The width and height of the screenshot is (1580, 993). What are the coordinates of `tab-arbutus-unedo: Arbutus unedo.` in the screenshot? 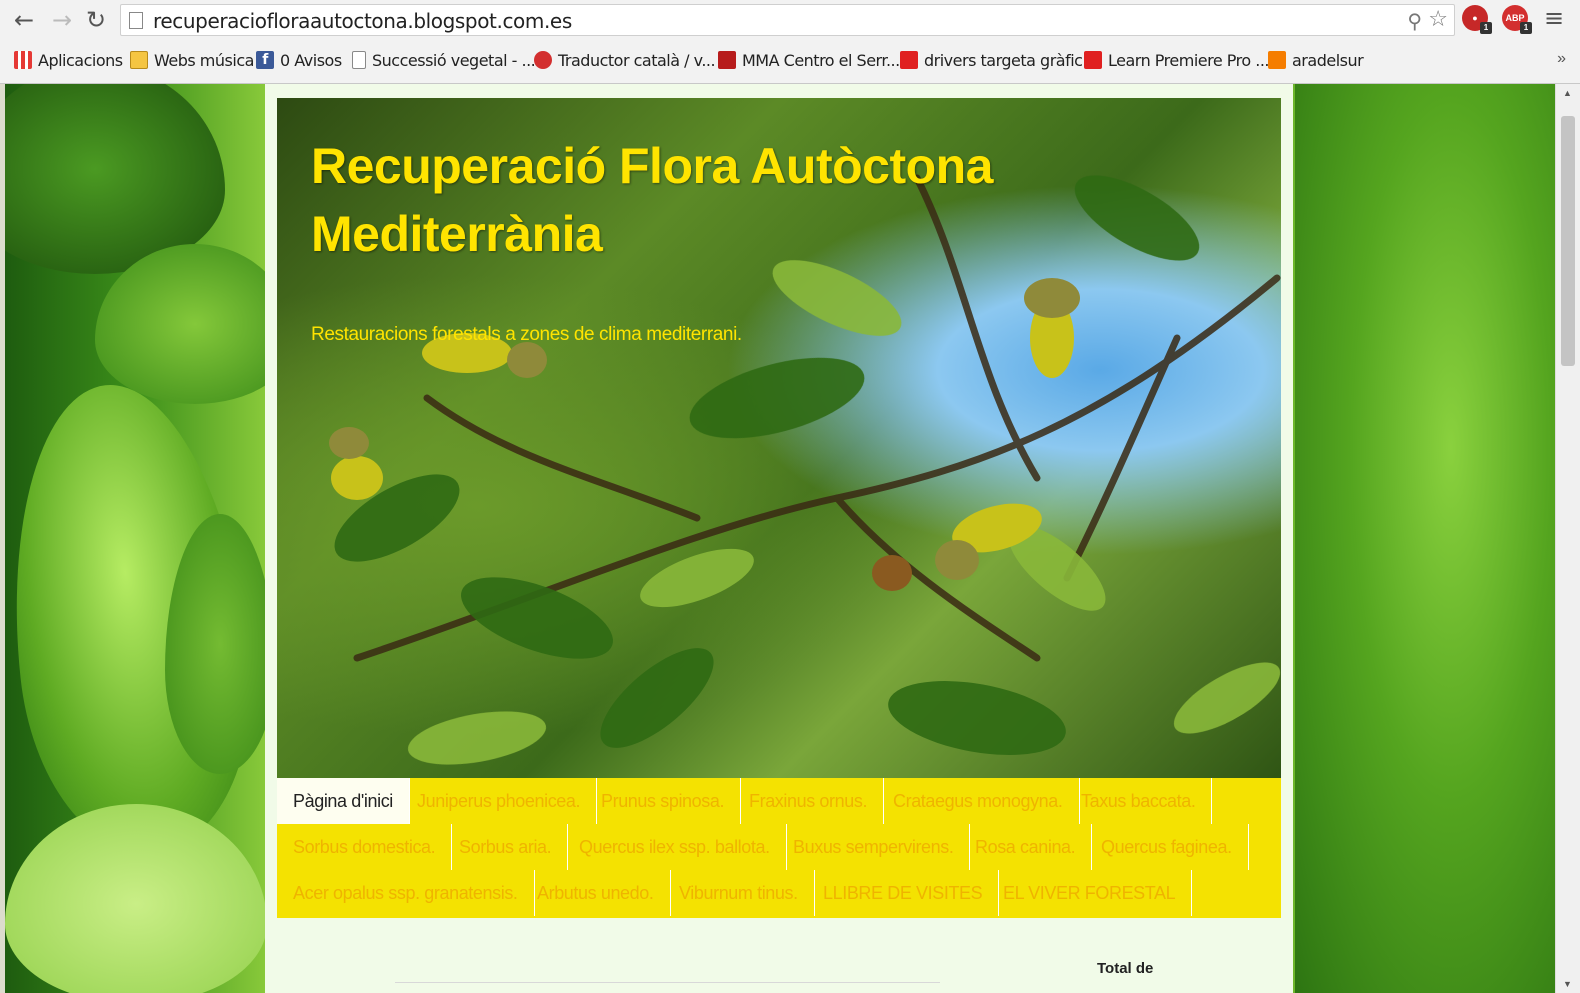 It's located at (596, 893).